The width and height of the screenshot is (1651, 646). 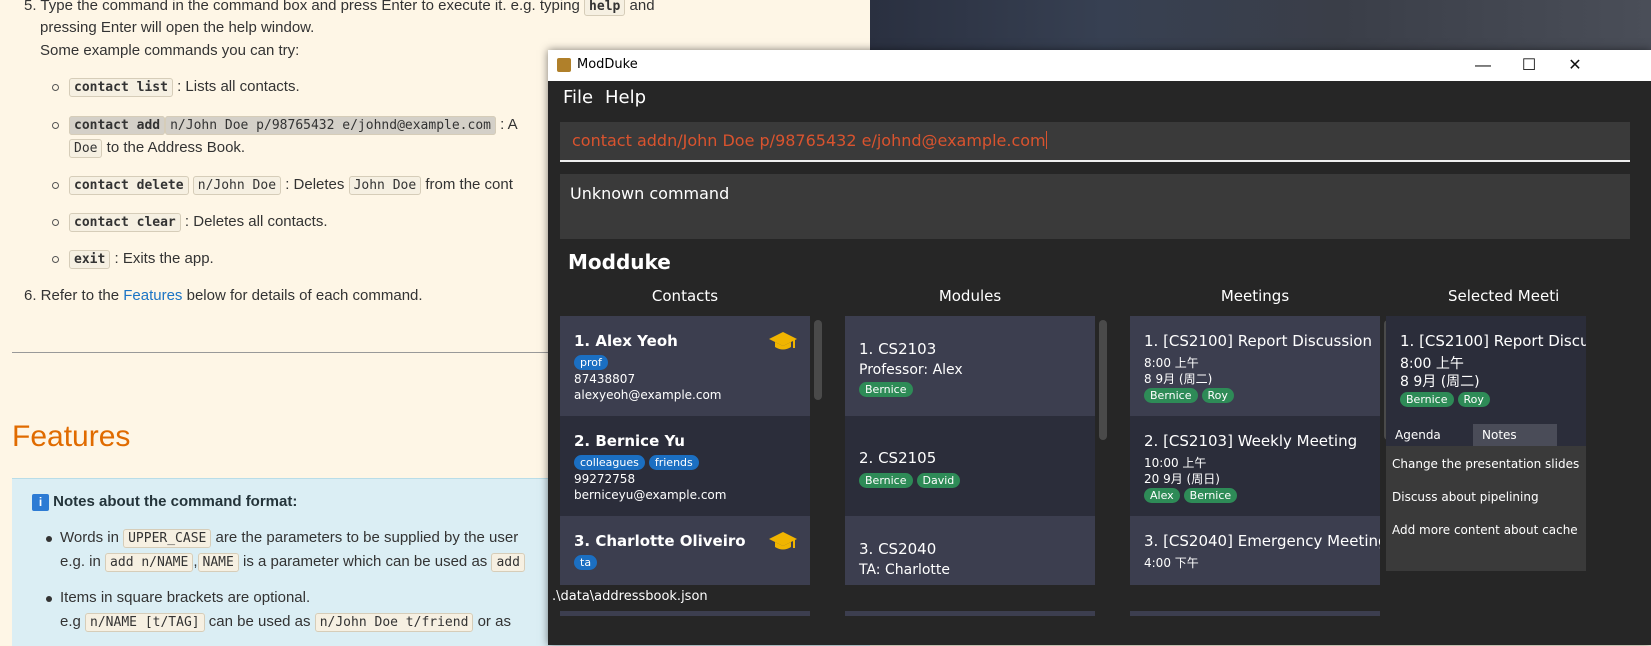 I want to click on selected-meeting-date: 8 9月 (周二), so click(x=1440, y=382).